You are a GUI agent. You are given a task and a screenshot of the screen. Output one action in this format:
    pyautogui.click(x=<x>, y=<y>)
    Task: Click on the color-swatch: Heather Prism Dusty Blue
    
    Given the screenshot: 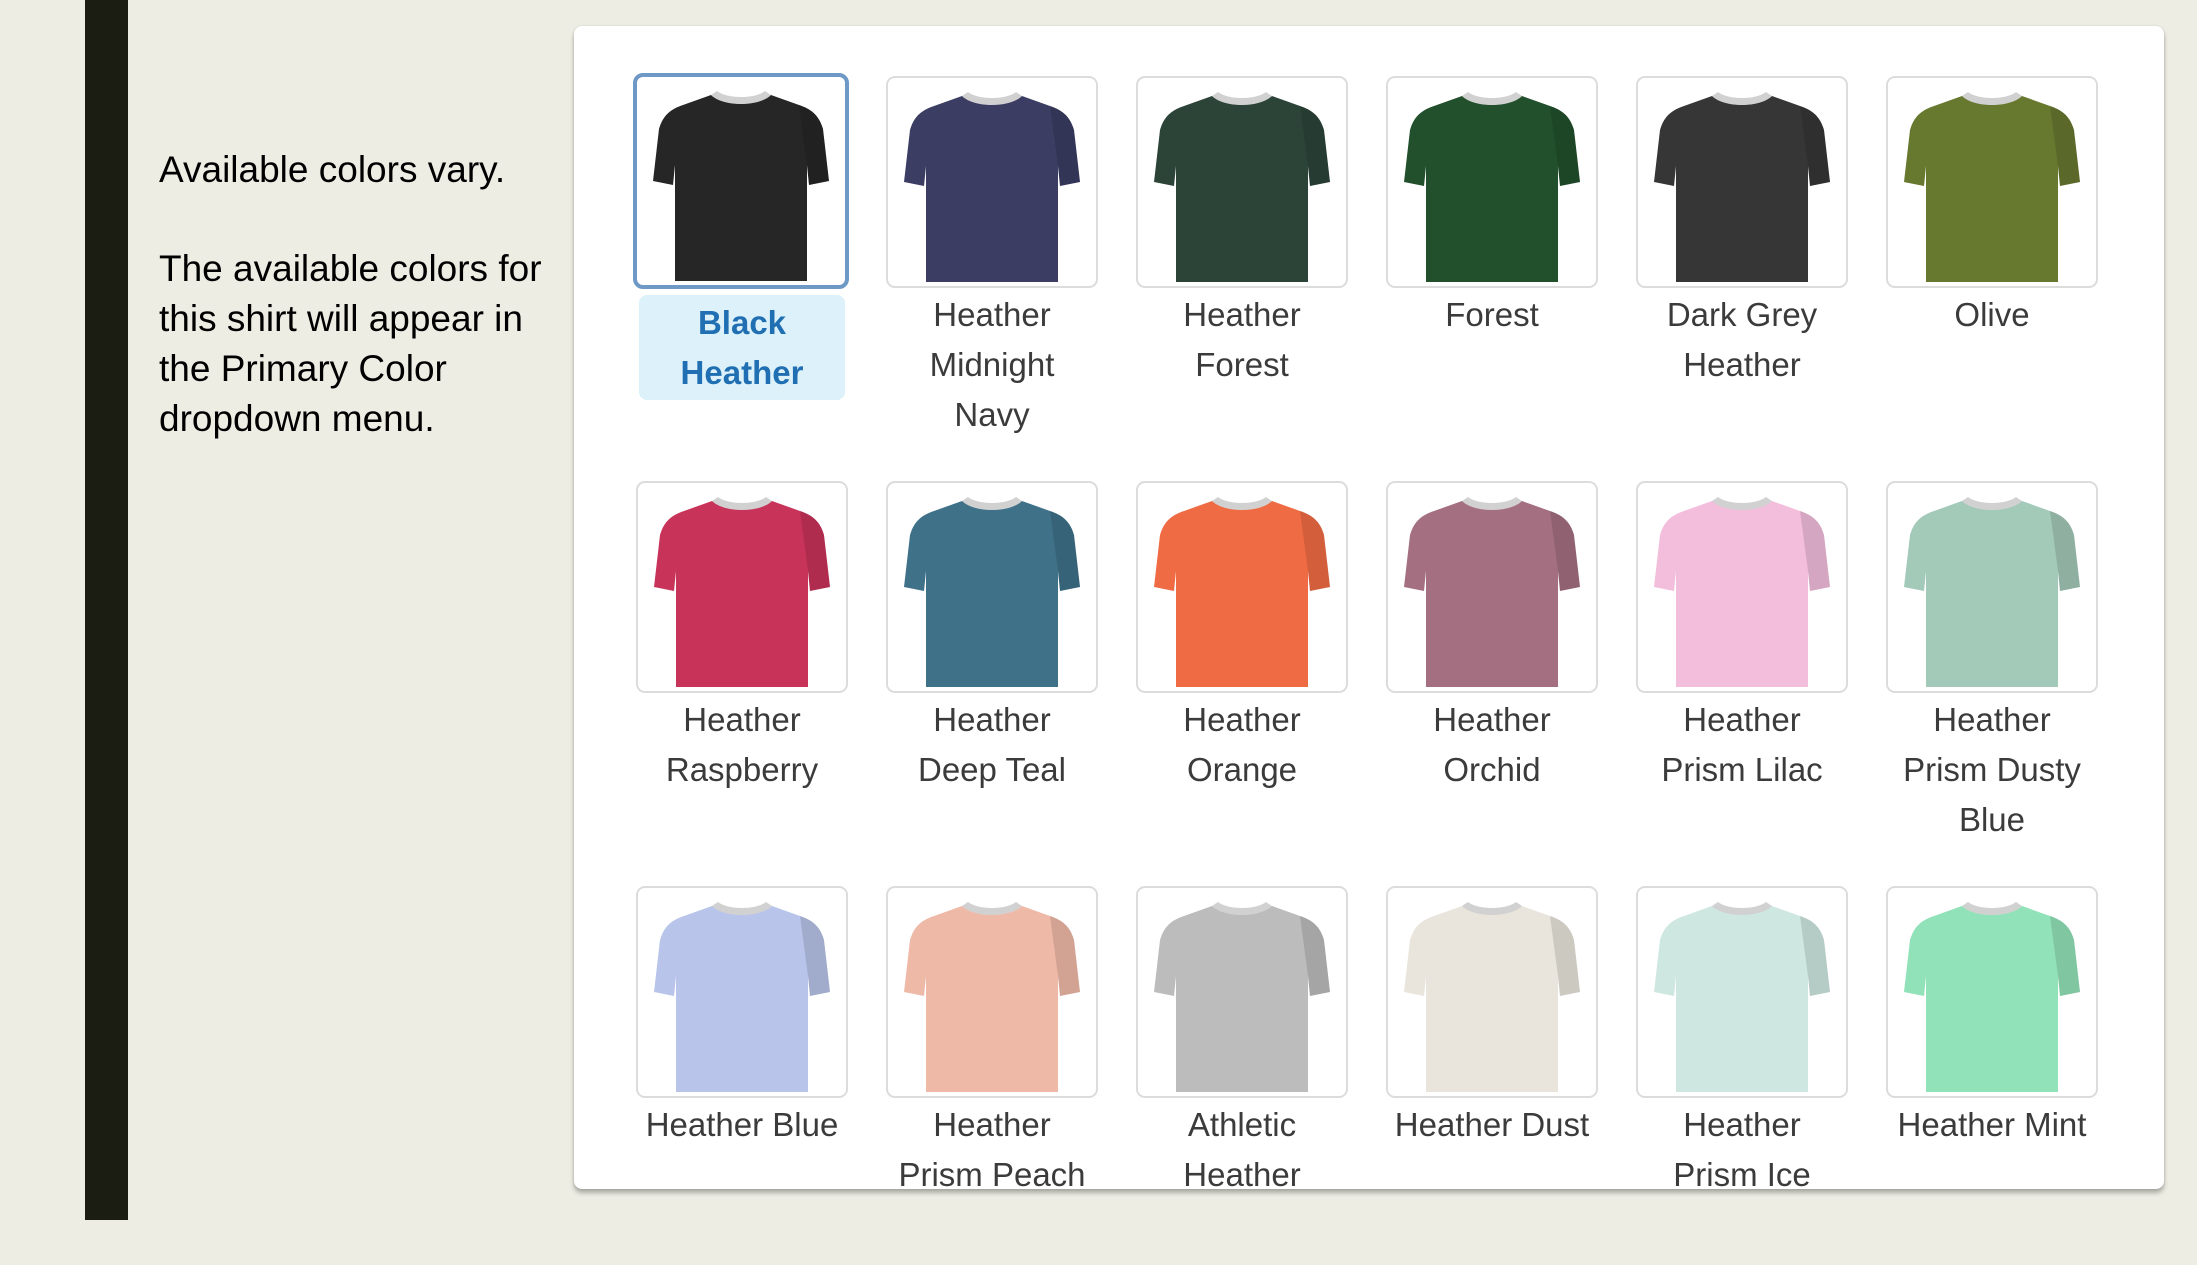 What is the action you would take?
    pyautogui.click(x=1992, y=657)
    